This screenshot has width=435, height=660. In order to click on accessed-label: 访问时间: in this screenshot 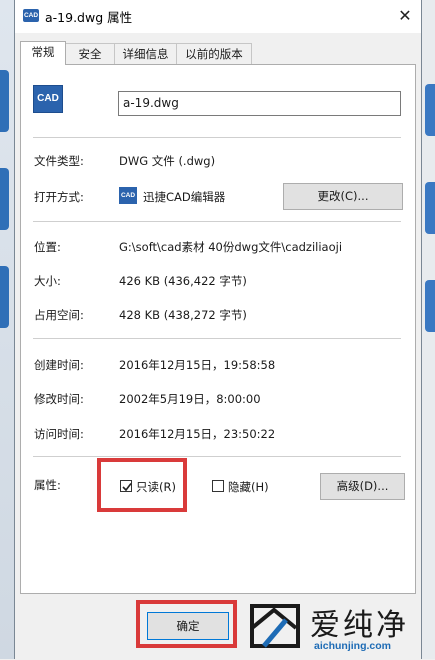, I will do `click(59, 434)`.